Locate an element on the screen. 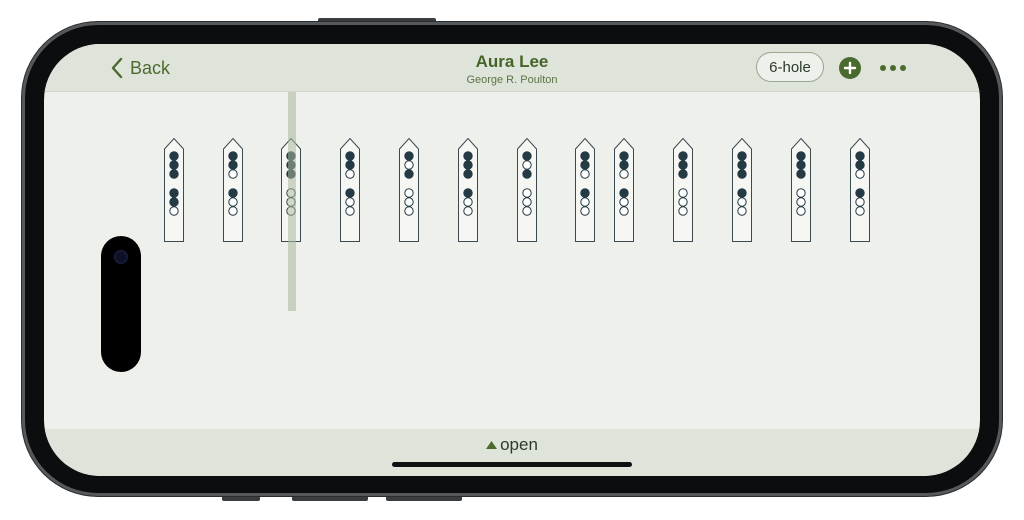 The width and height of the screenshot is (1024, 520). open-toggle: open is located at coordinates (512, 445).